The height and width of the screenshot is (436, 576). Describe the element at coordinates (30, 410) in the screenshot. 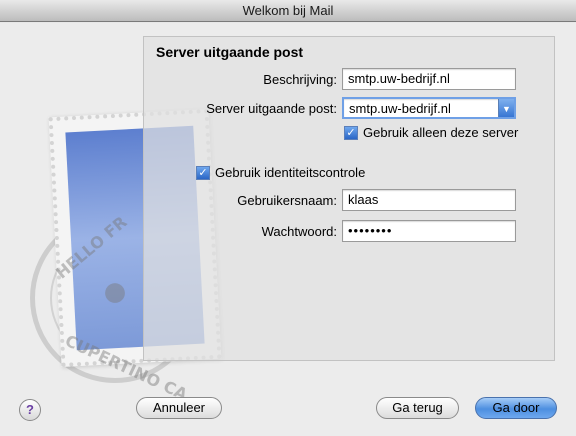

I see `help-button: ?` at that location.